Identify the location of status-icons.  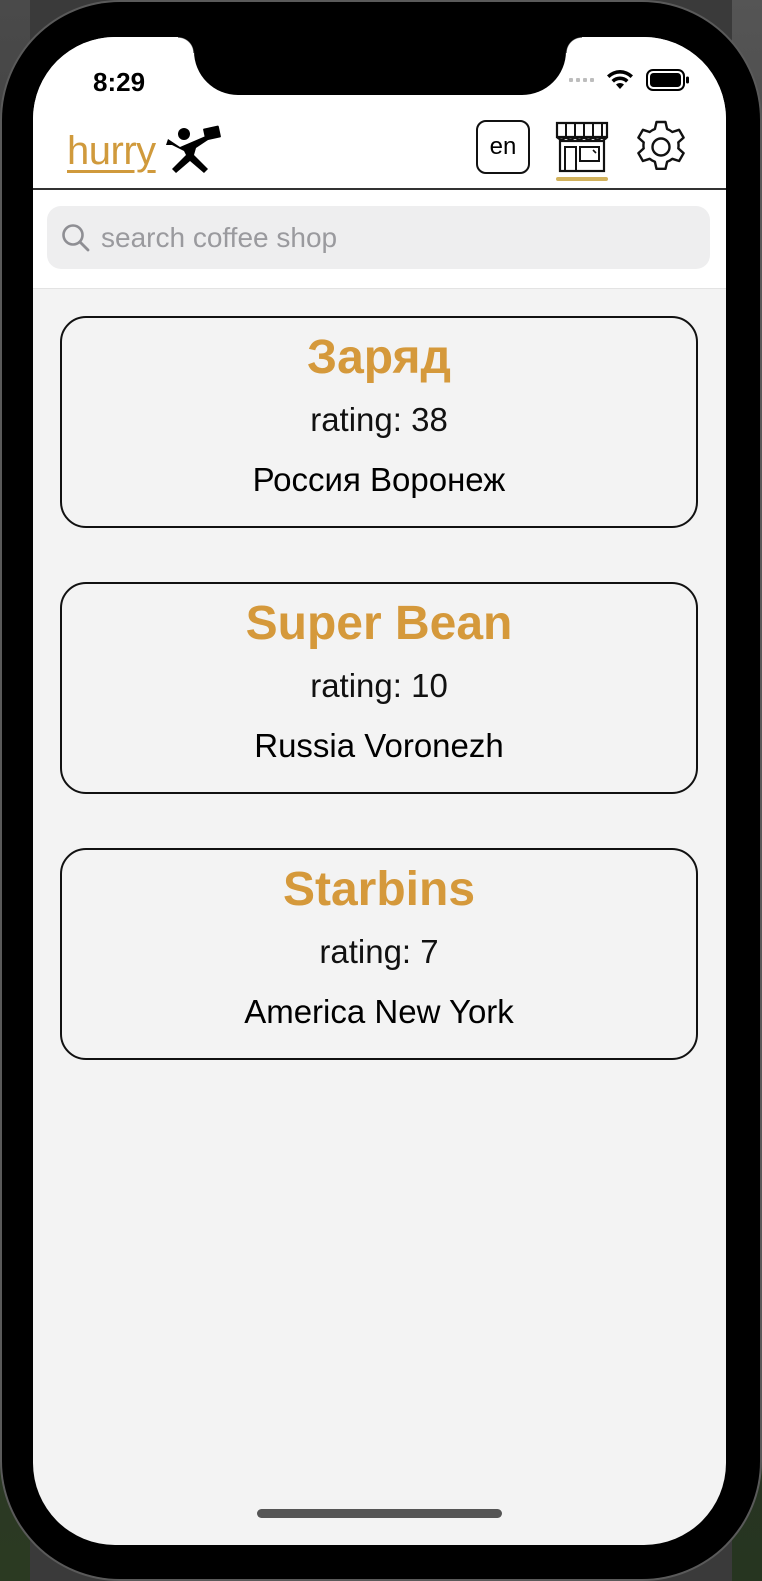
(629, 80).